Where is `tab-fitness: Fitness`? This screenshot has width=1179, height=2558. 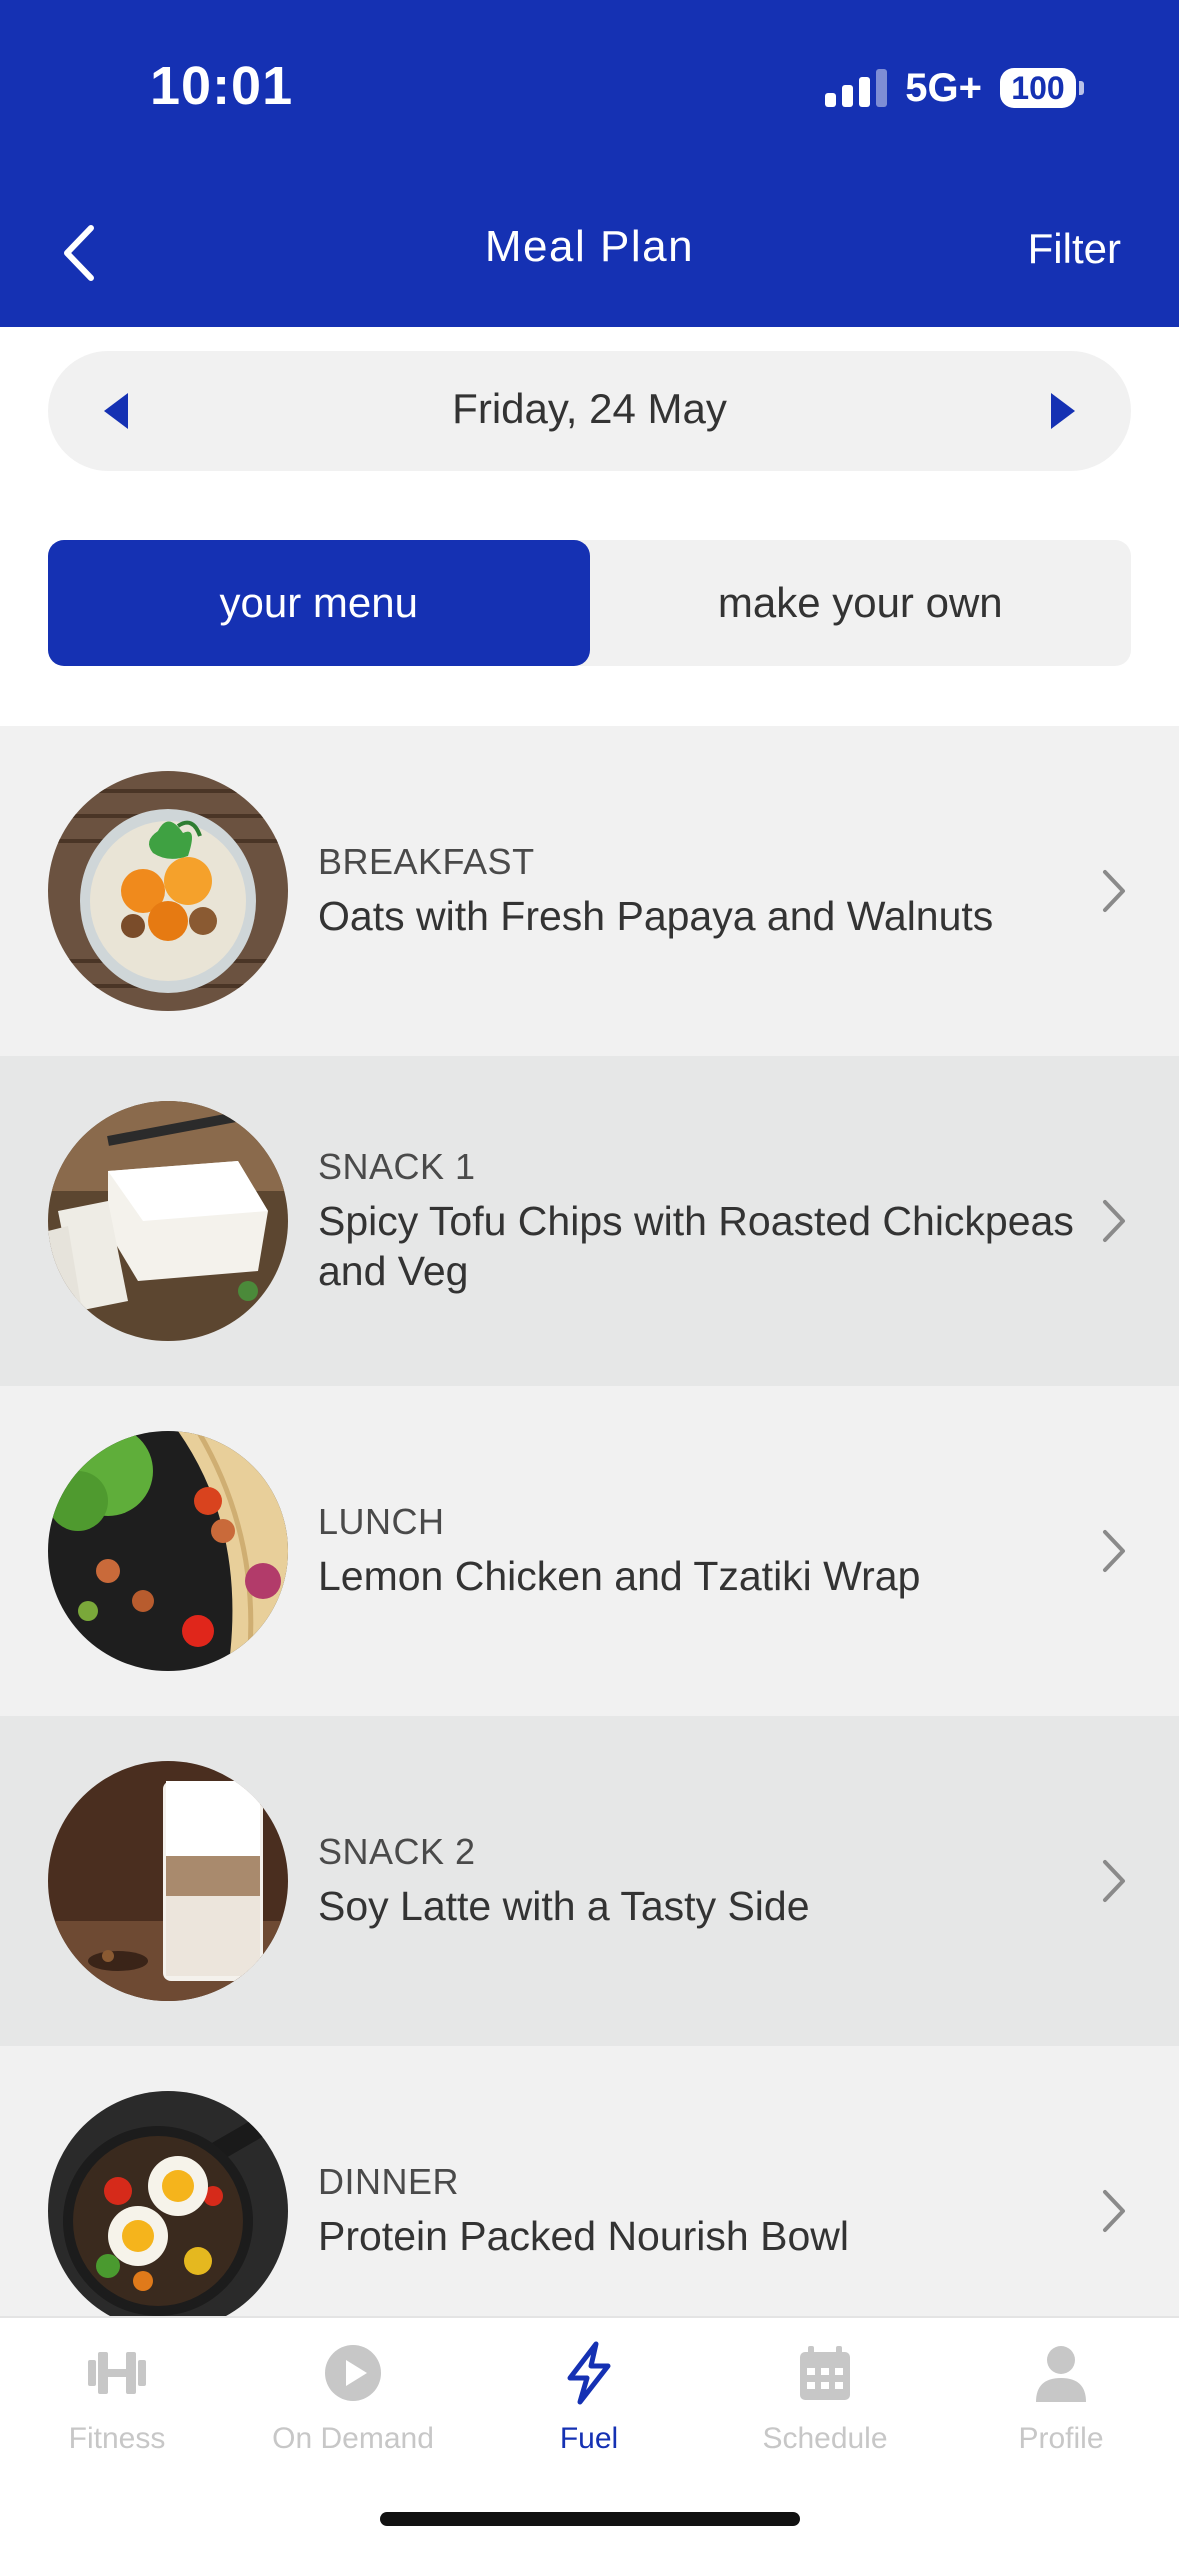
tab-fitness: Fitness is located at coordinates (117, 2397).